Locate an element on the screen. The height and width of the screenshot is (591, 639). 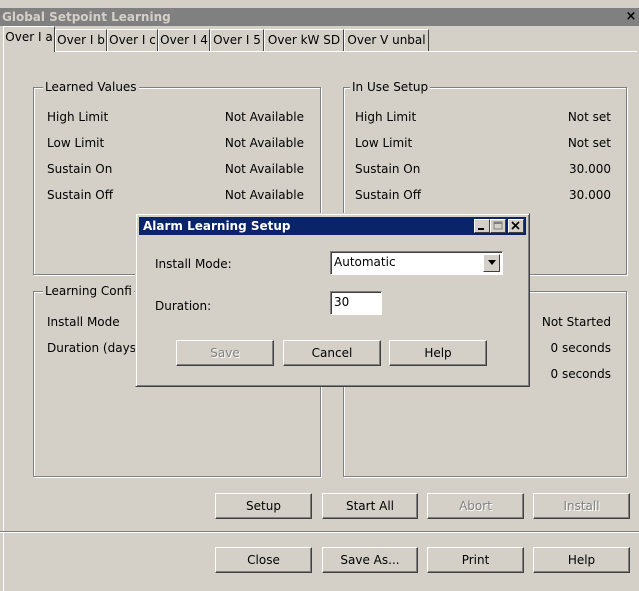
setup-button: Setup is located at coordinates (263, 506).